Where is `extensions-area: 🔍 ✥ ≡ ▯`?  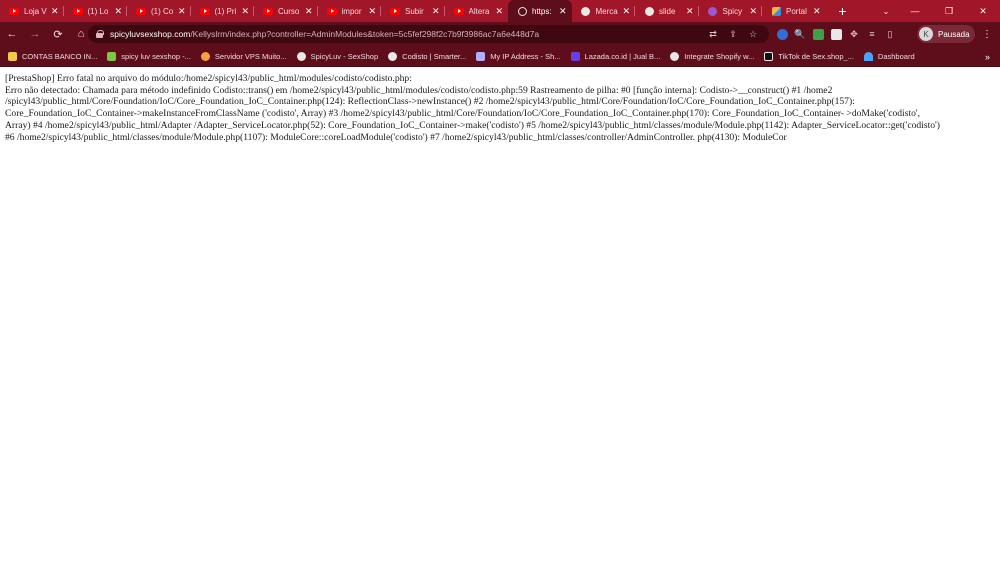 extensions-area: 🔍 ✥ ≡ ▯ is located at coordinates (837, 34).